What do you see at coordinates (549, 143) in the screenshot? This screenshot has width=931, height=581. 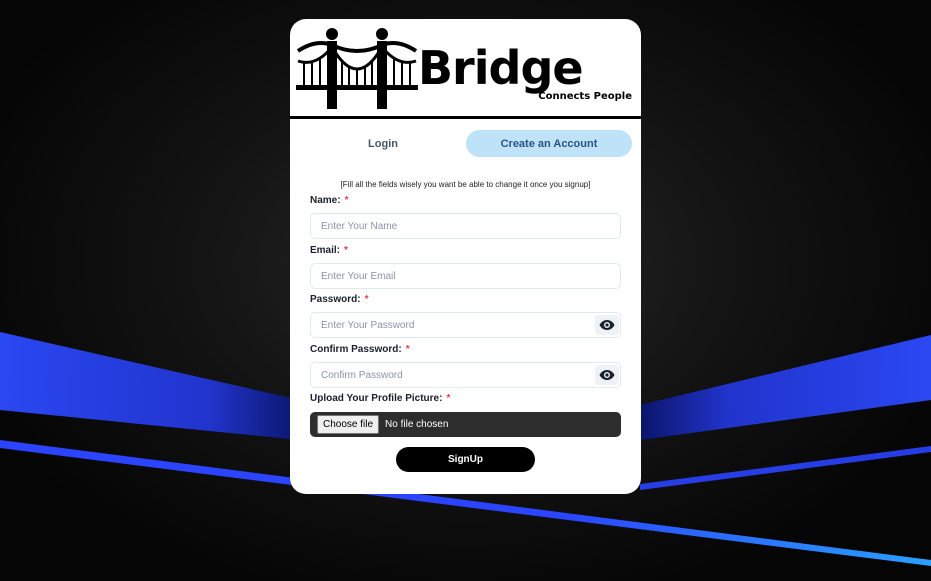 I see `tab-create-account: Create an Account` at bounding box center [549, 143].